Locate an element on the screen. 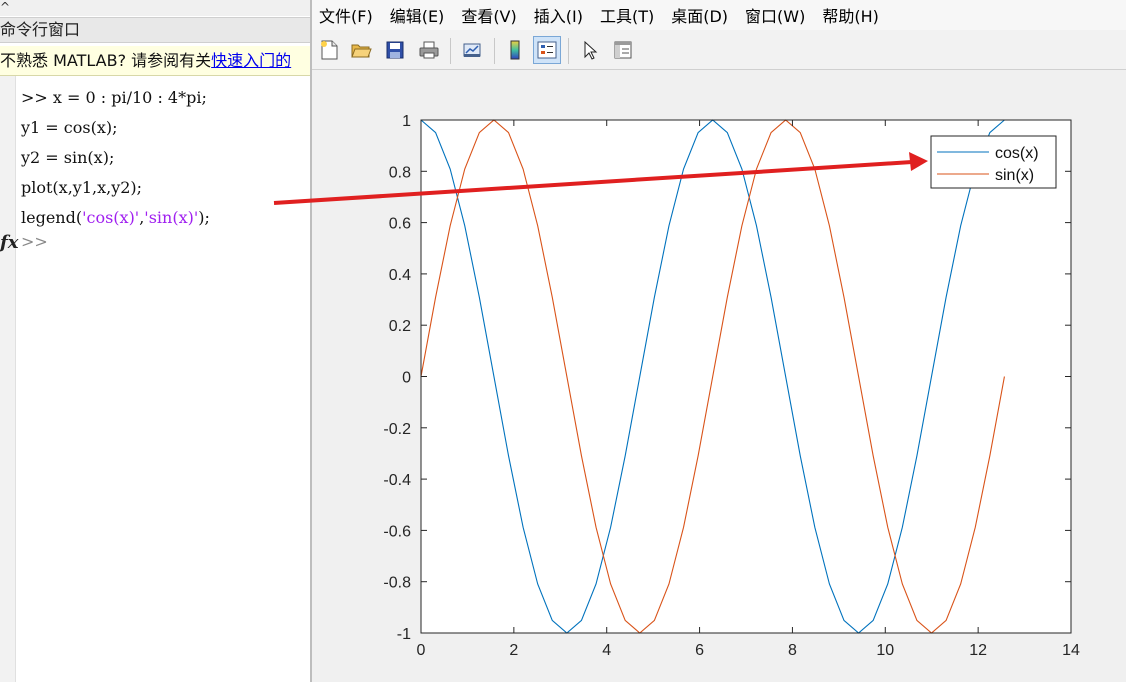 The image size is (1126, 682). menu-view: 查看(V) is located at coordinates (488, 15).